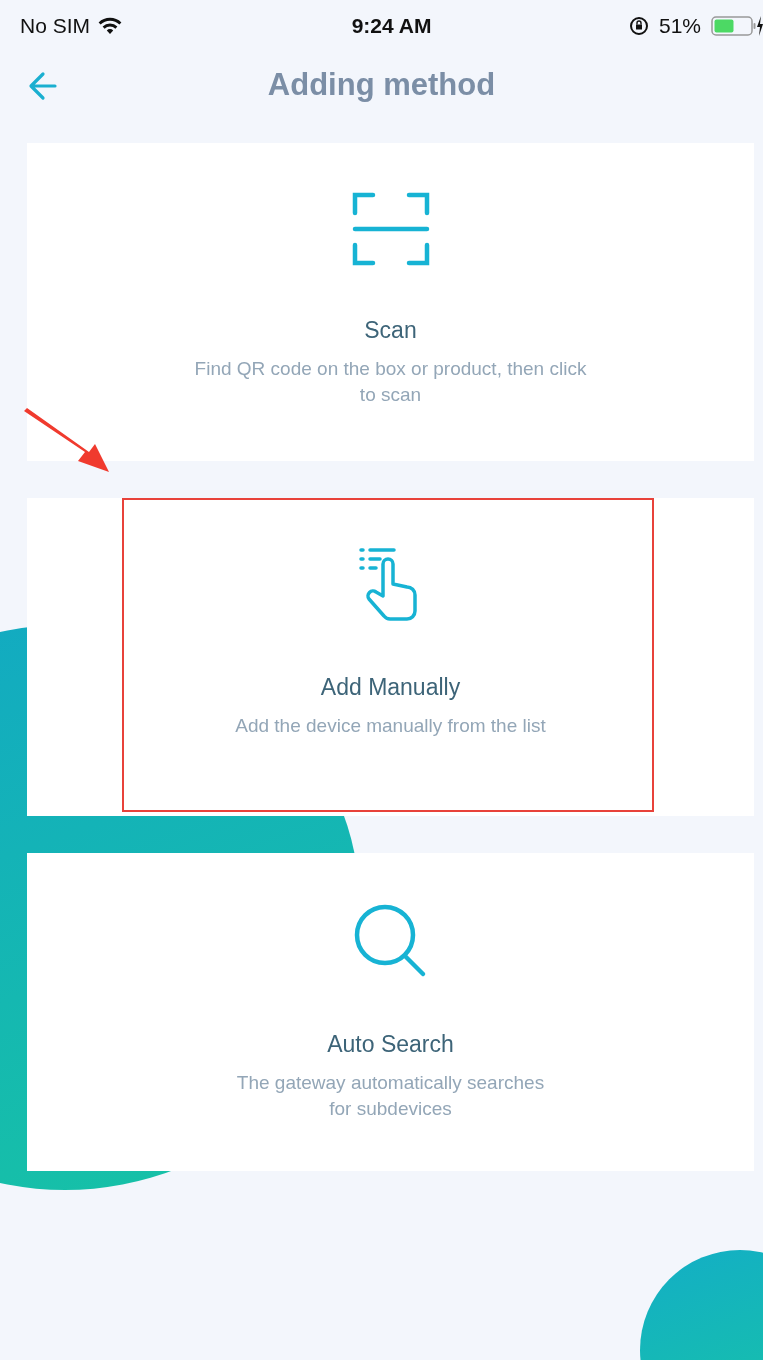 This screenshot has height=1360, width=763. Describe the element at coordinates (391, 26) in the screenshot. I see `clock-time: 9:24 AM` at that location.